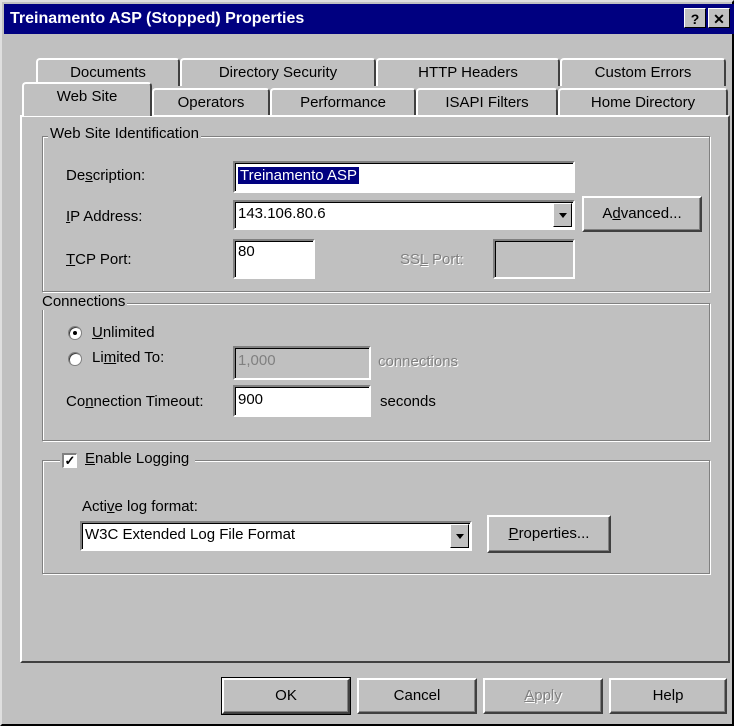 The height and width of the screenshot is (726, 734). I want to click on log-format-dropdown-arrow-icon, so click(459, 536).